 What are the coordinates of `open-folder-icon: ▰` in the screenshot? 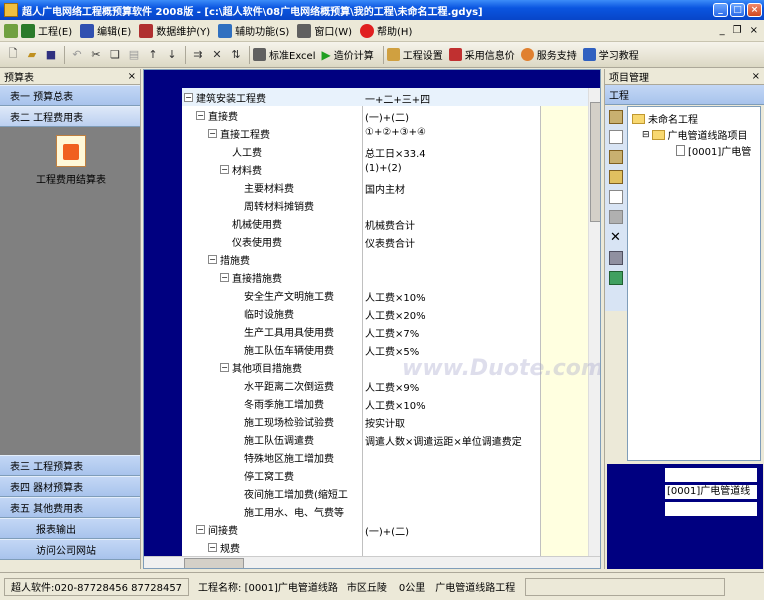 It's located at (32, 55).